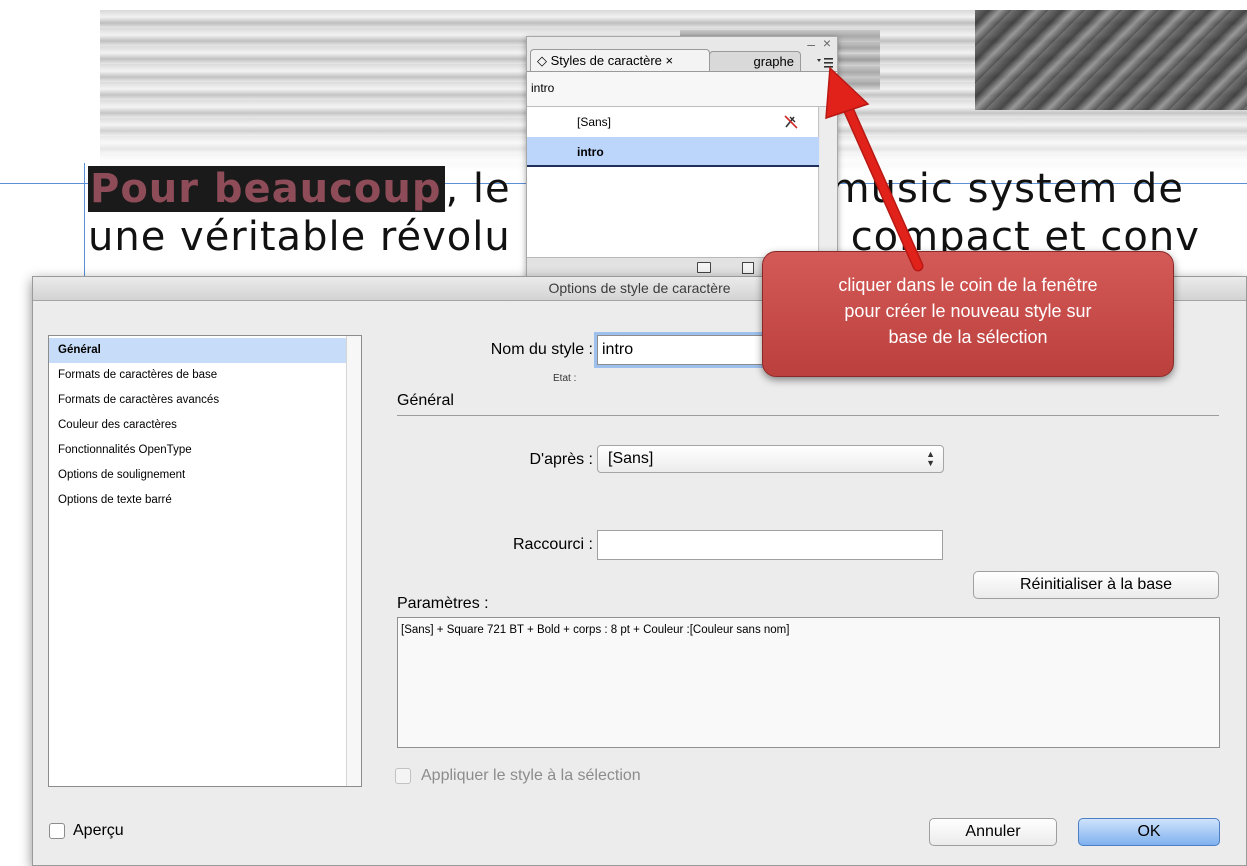 Image resolution: width=1247 pixels, height=866 pixels. I want to click on selected-text: Pour beaucoup, so click(267, 189).